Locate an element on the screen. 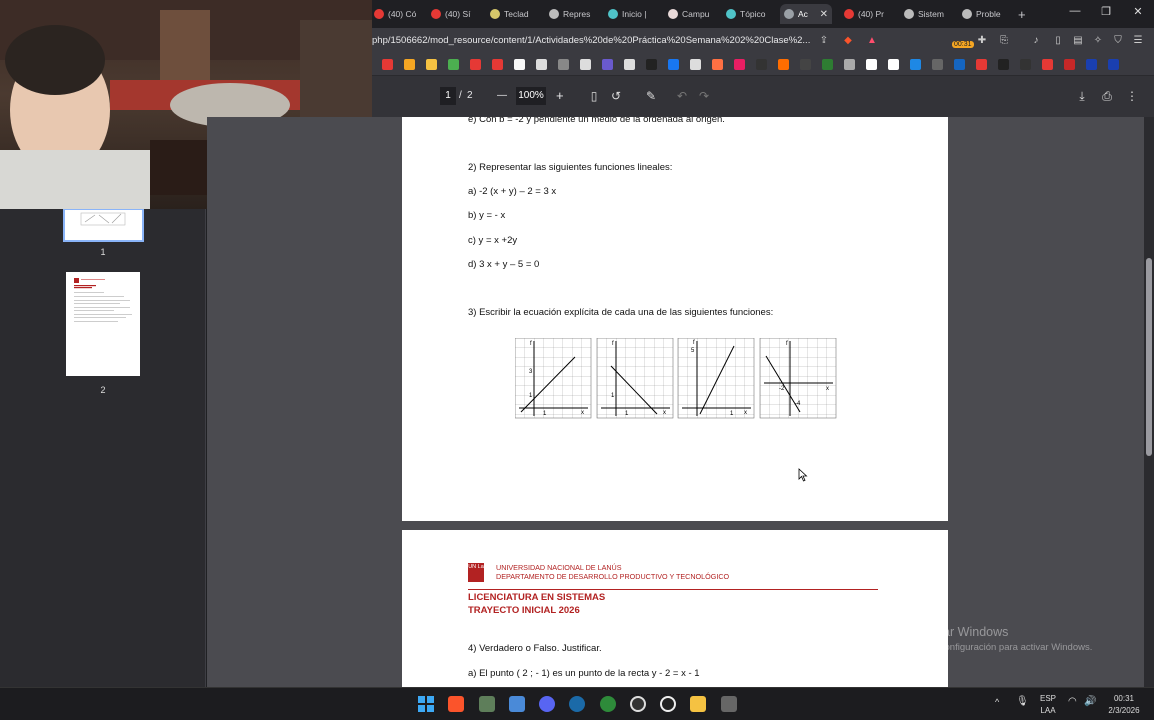  annotate-icon: ✎ is located at coordinates (651, 96).